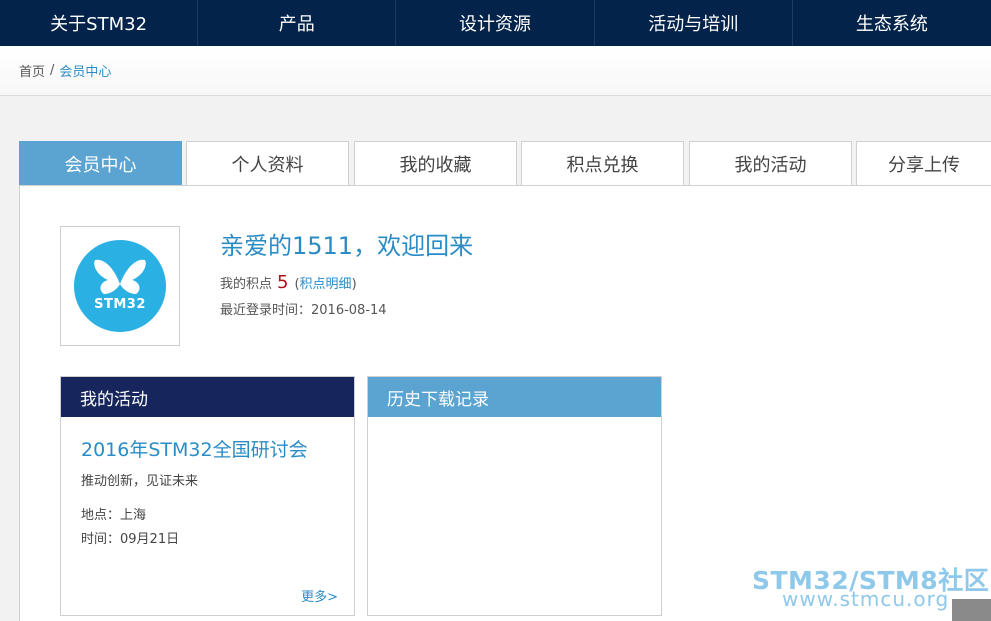  I want to click on butterfly-icon, so click(120, 276).